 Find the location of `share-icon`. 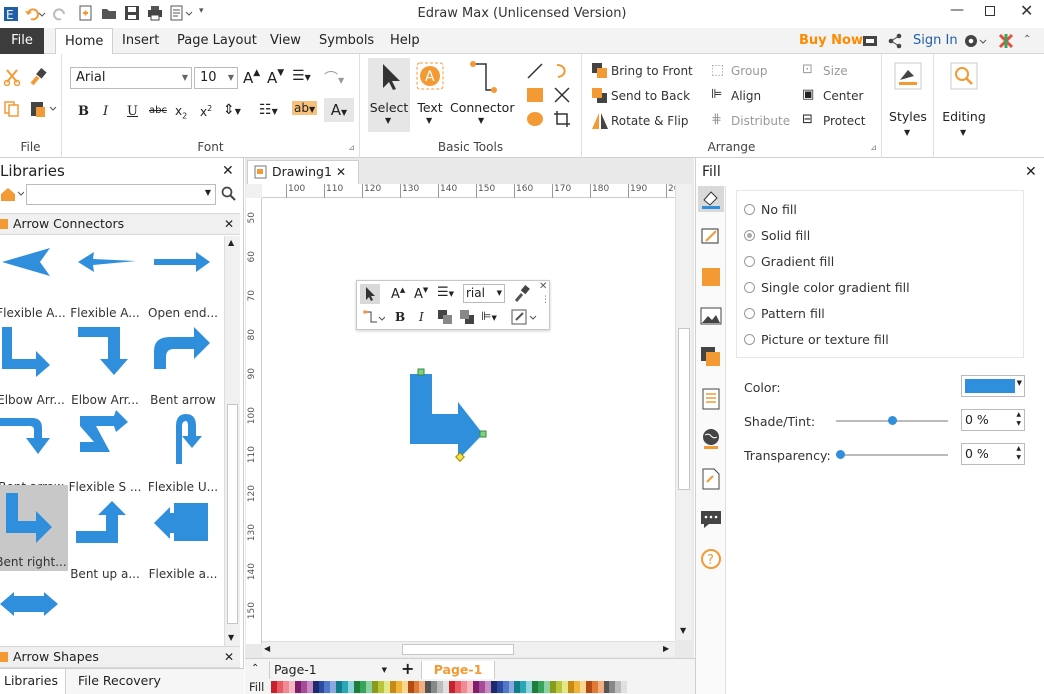

share-icon is located at coordinates (895, 41).